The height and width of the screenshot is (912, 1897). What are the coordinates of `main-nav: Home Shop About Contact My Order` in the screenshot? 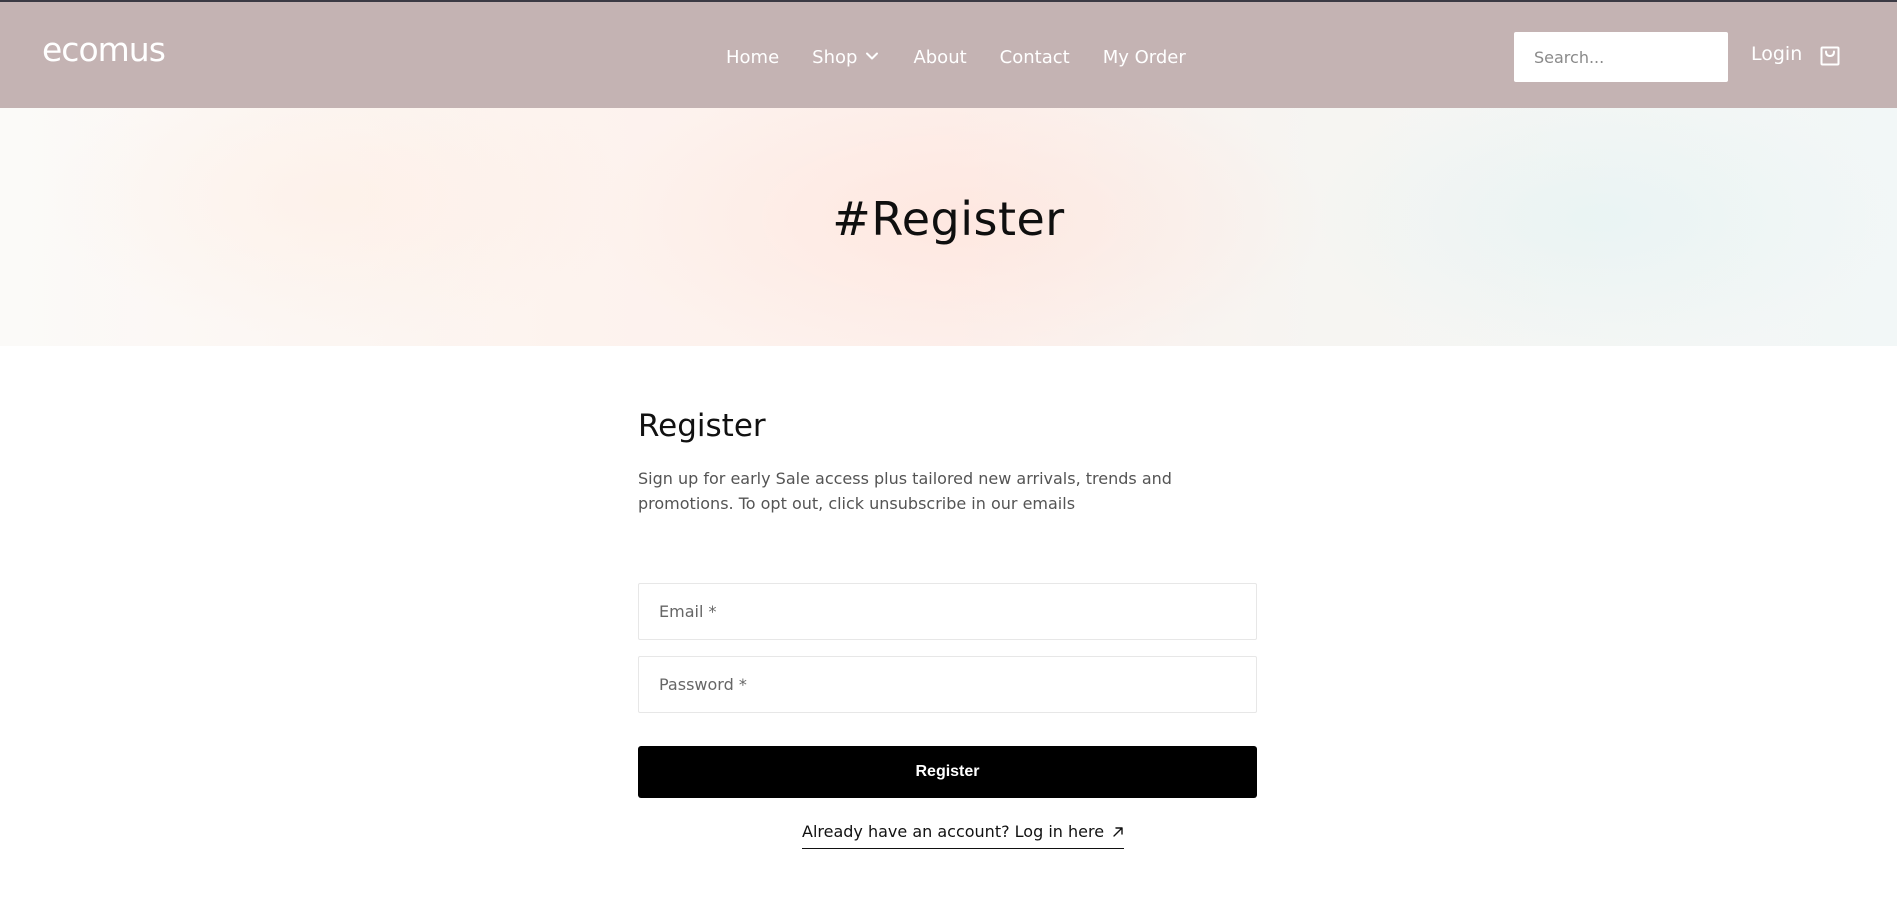 It's located at (956, 57).